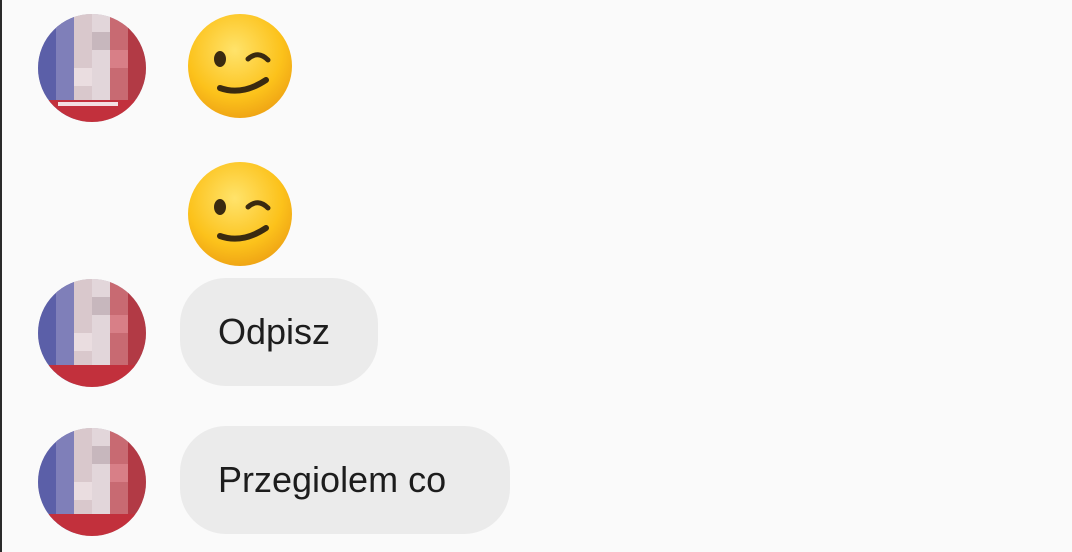 The image size is (1072, 552). I want to click on message-bubble: Przegiolem co, so click(345, 480).